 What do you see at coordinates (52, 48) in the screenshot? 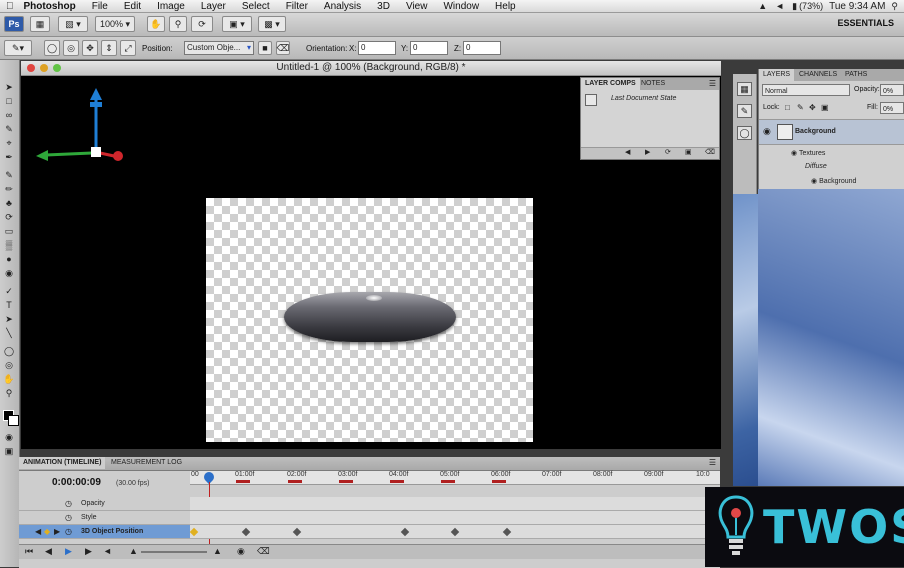
I see `3d-rotate-icon: ◯` at bounding box center [52, 48].